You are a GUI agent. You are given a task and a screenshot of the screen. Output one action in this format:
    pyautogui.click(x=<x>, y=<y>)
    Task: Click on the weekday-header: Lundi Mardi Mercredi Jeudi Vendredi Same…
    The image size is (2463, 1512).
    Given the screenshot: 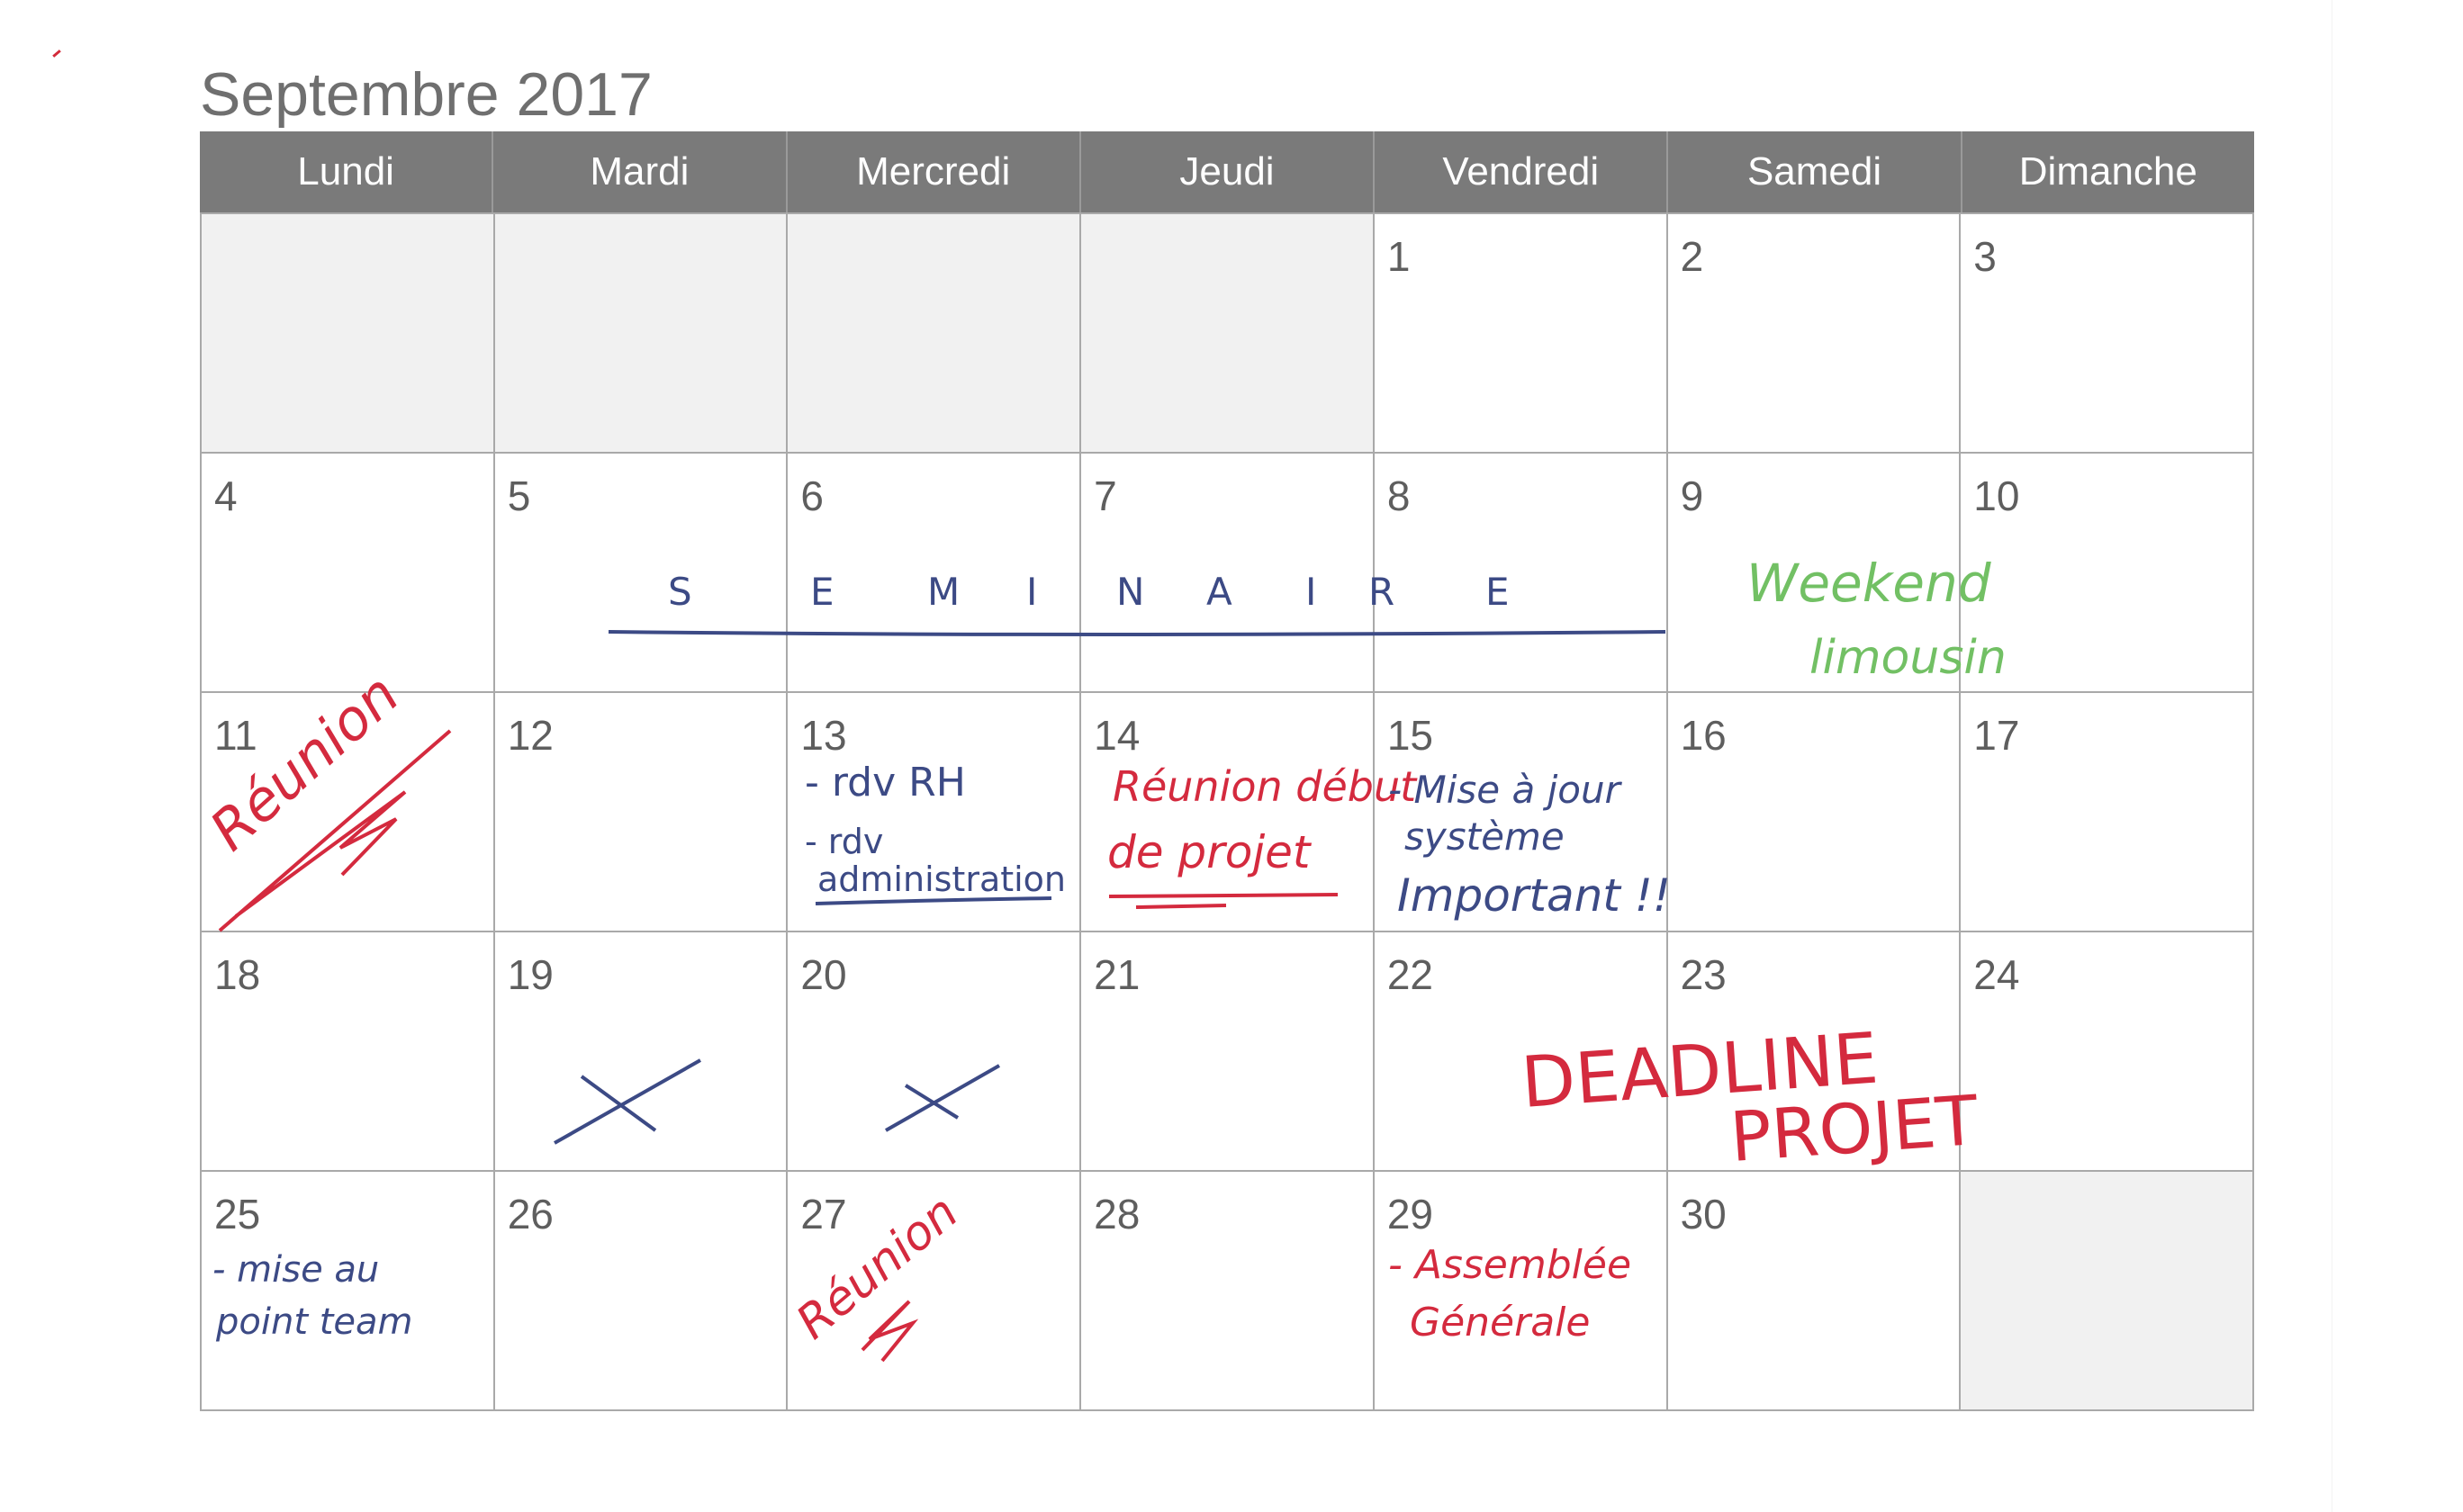 What is the action you would take?
    pyautogui.click(x=1227, y=172)
    